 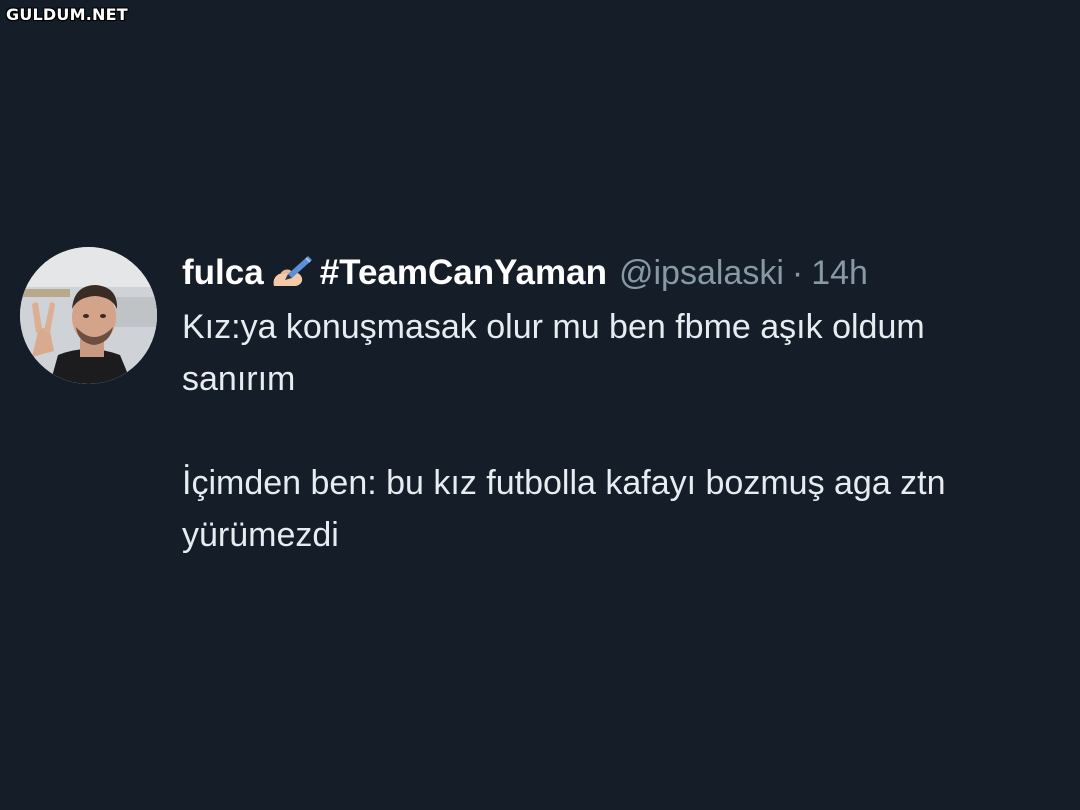 I want to click on display-name: fulca, so click(x=223, y=273).